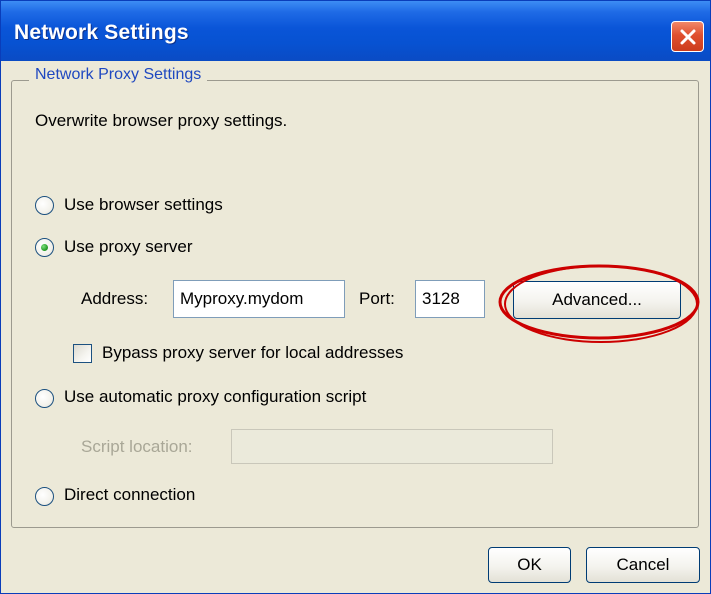 The image size is (711, 594). Describe the element at coordinates (529, 565) in the screenshot. I see `ok-button: OK` at that location.